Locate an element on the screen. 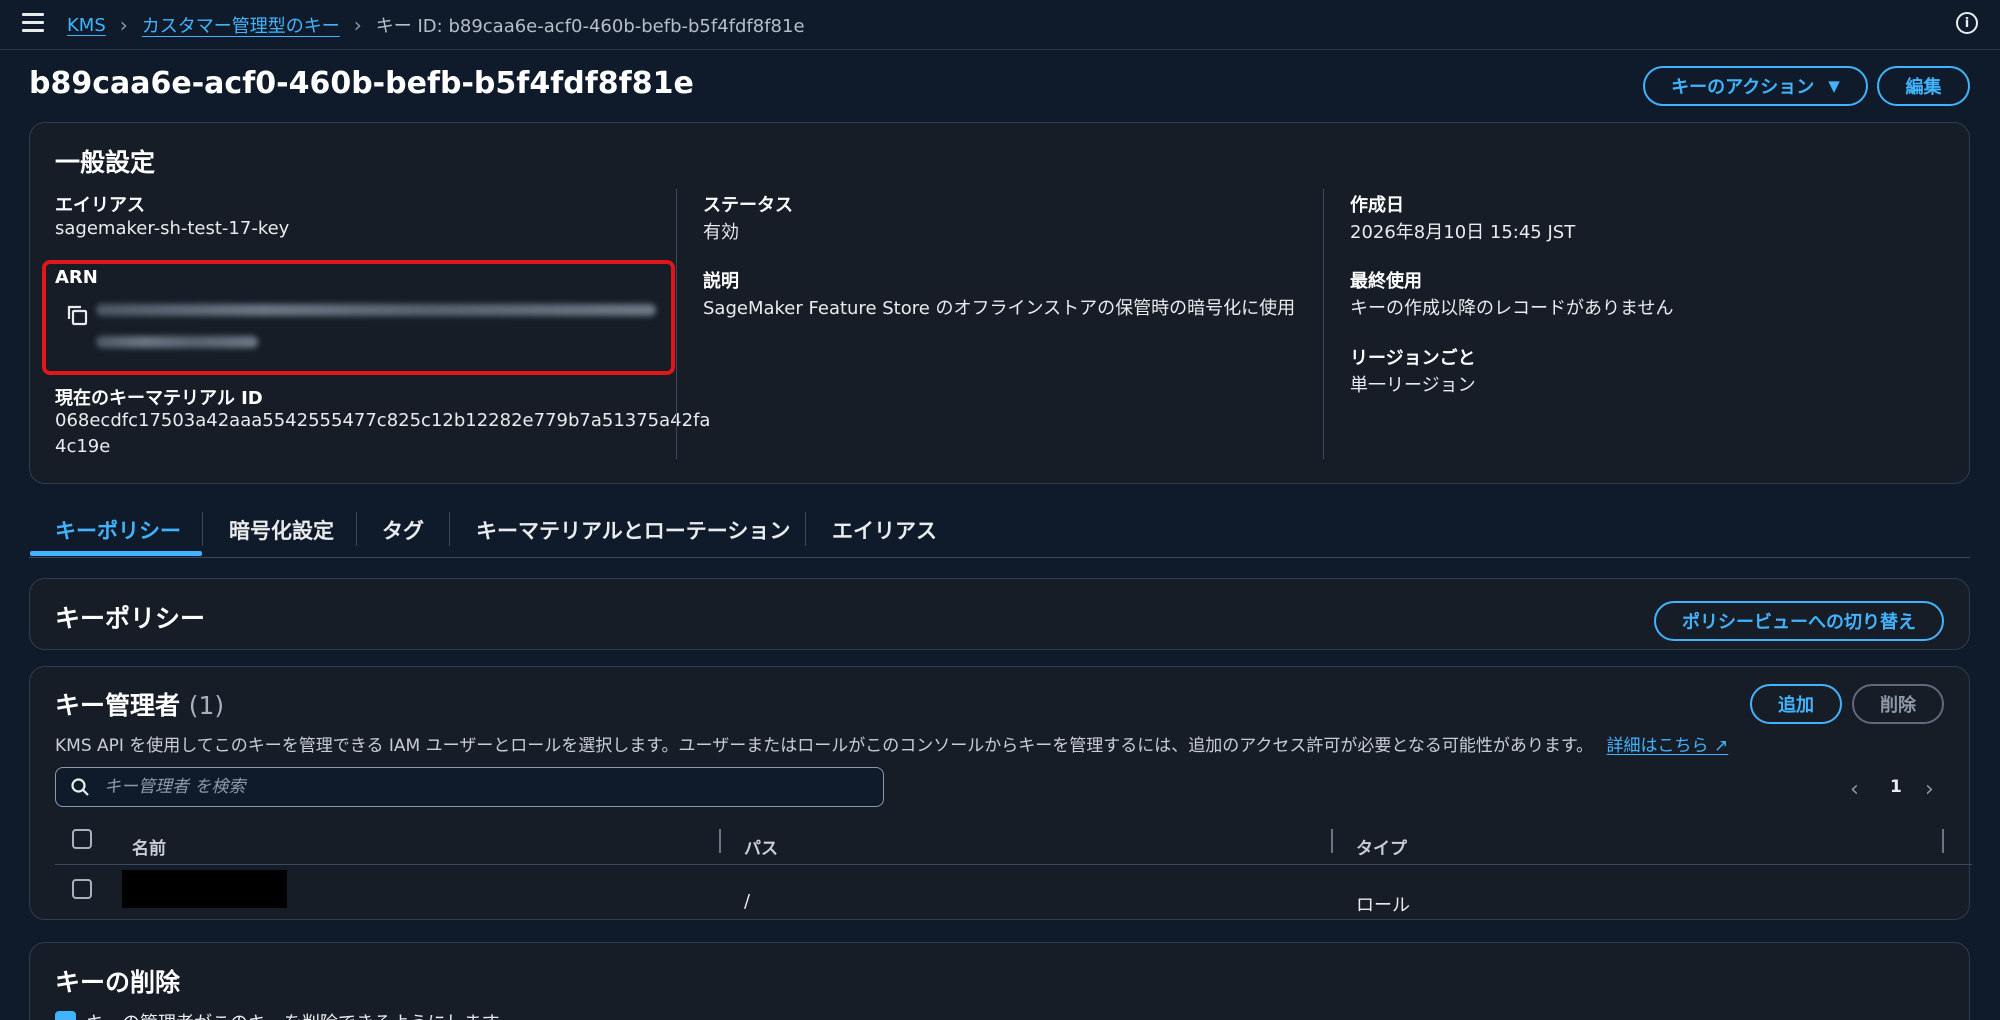 Image resolution: width=2000 pixels, height=1020 pixels. regionality-label: リージョンごと is located at coordinates (1413, 358).